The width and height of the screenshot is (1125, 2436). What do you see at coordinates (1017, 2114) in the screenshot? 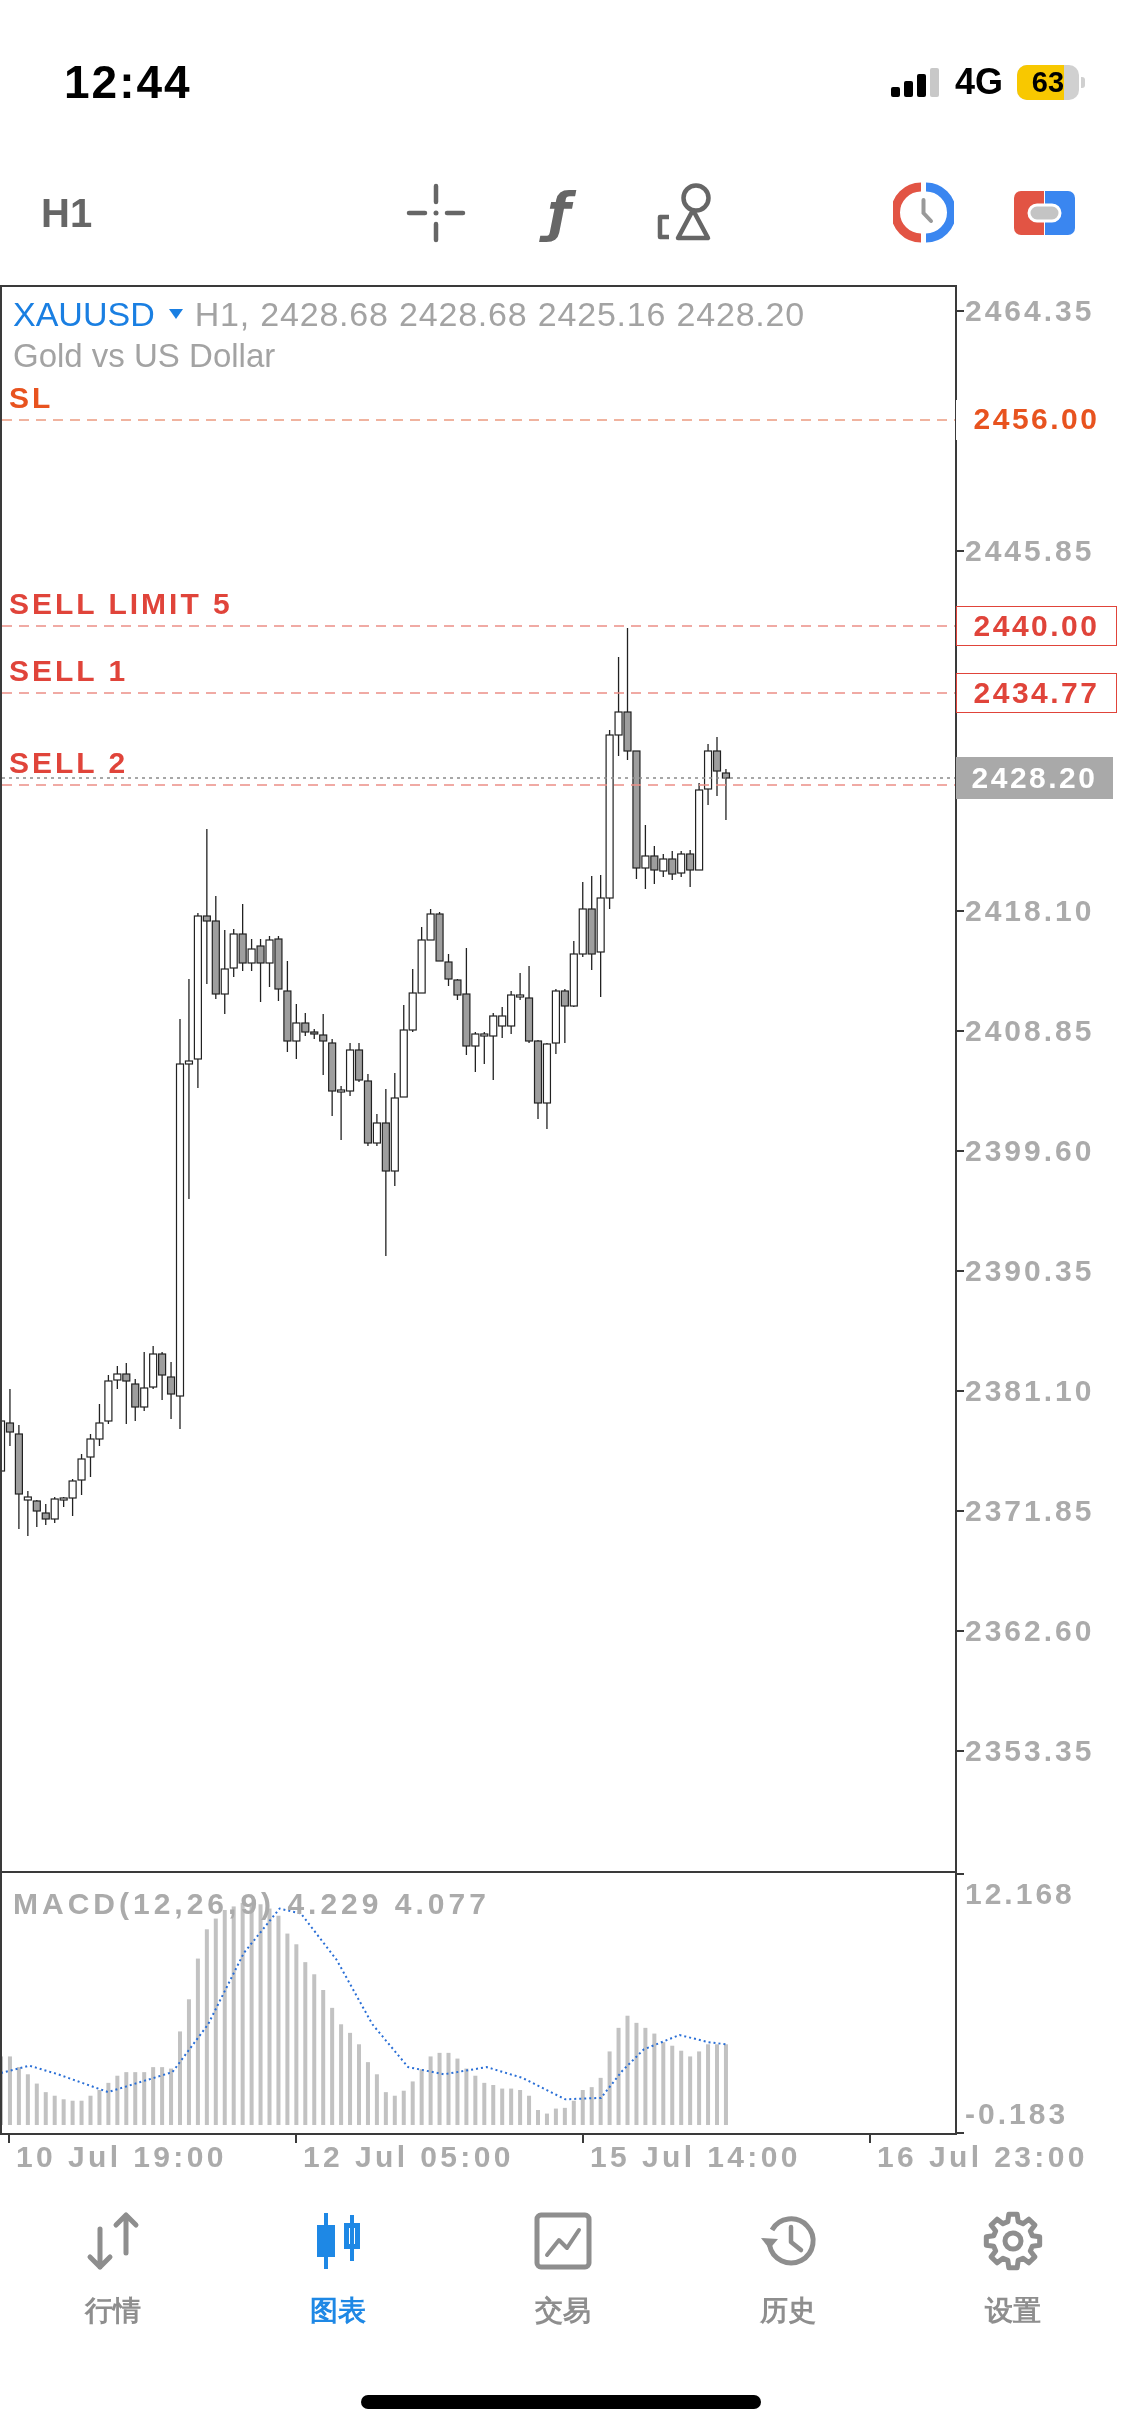
I see `indicator-scale-label: -0.183` at bounding box center [1017, 2114].